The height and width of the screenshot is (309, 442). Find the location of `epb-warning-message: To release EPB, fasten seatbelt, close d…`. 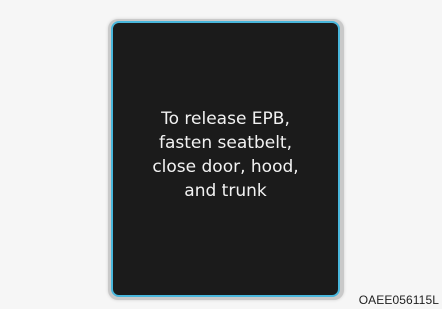

epb-warning-message: To release EPB, fasten seatbelt, close d… is located at coordinates (226, 155).